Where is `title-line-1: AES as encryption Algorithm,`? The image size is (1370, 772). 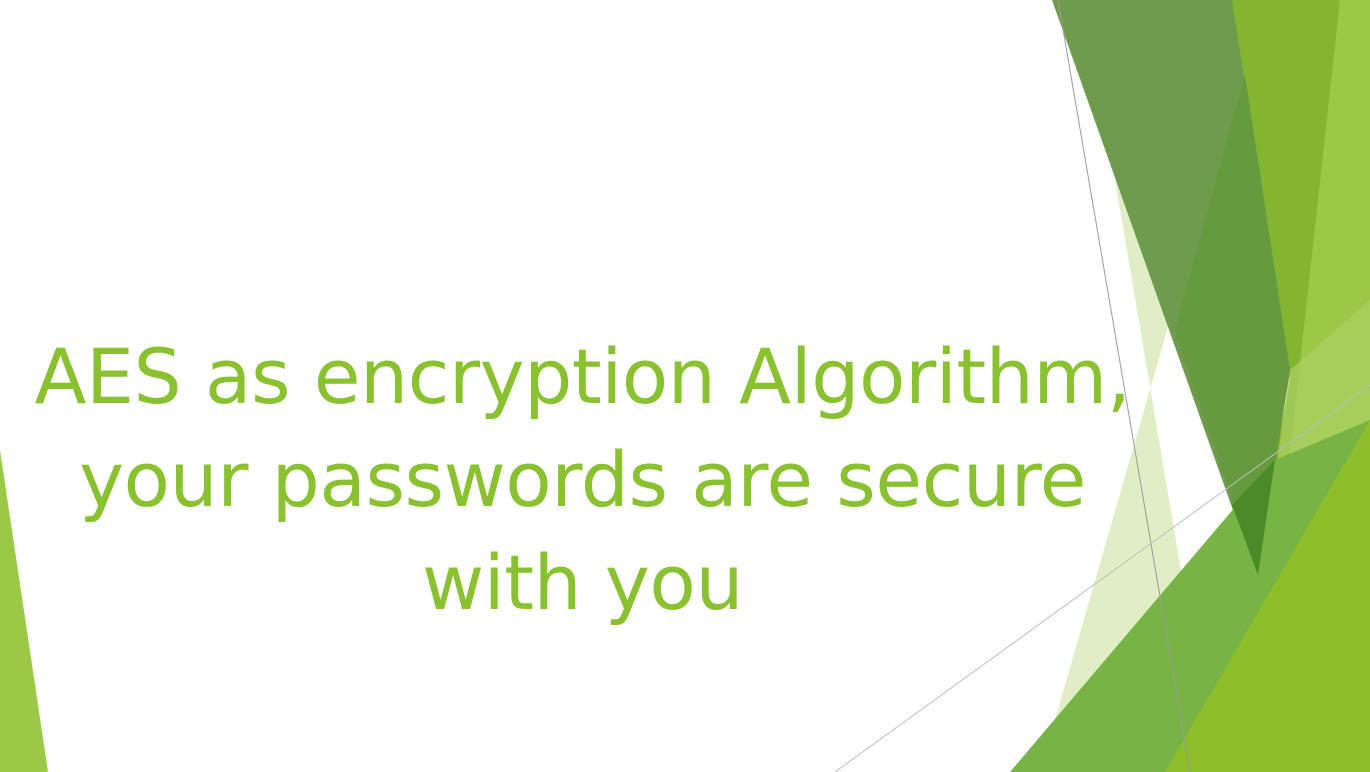 title-line-1: AES as encryption Algorithm, is located at coordinates (582, 376).